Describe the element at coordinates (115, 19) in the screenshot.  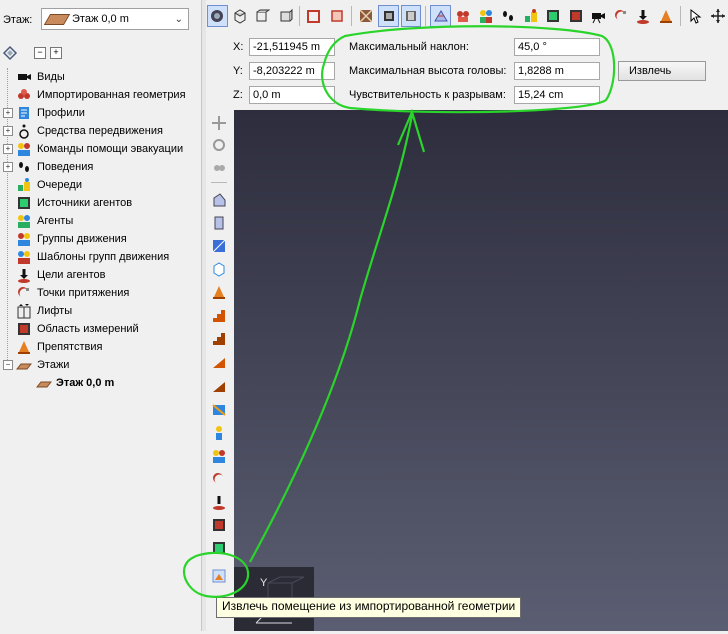
I see `floor-select: Этаж 0,0 m ⌄` at that location.